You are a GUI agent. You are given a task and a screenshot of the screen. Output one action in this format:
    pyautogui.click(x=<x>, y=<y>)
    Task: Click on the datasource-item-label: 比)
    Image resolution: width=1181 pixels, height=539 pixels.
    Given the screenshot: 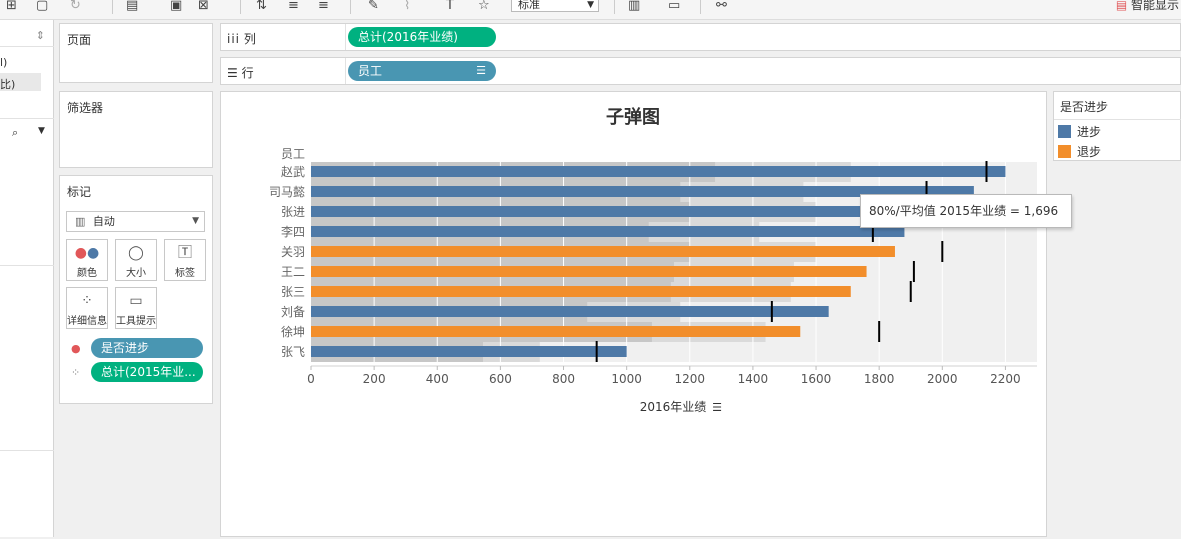 What is the action you would take?
    pyautogui.click(x=8, y=84)
    